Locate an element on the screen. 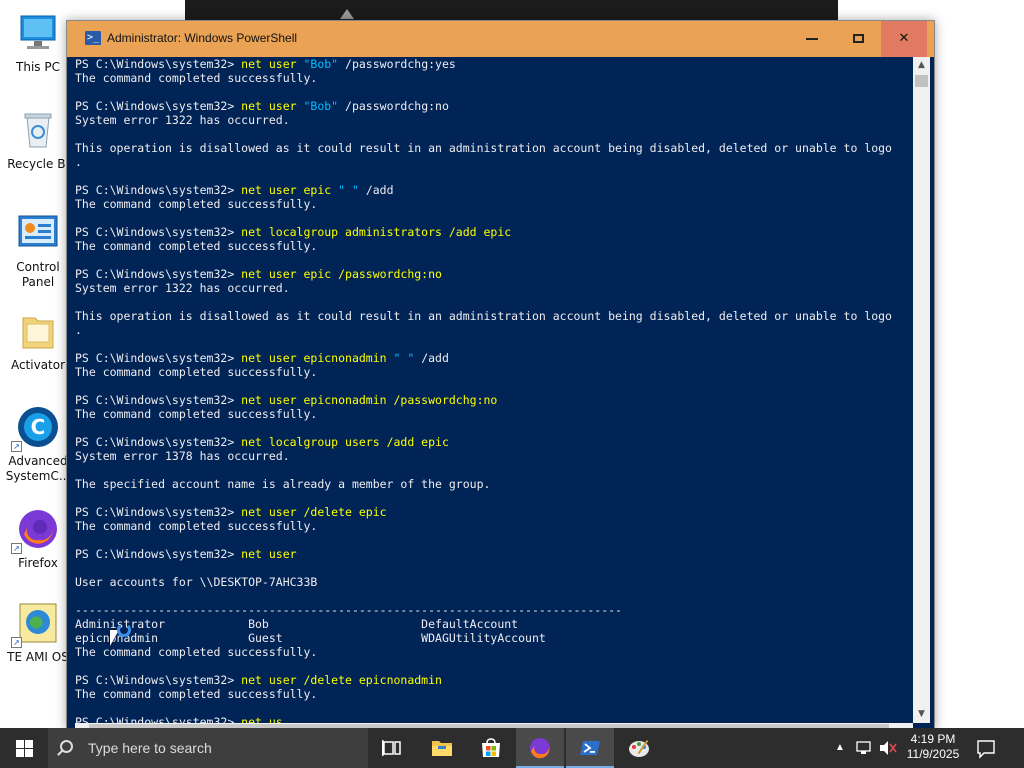 The width and height of the screenshot is (1024, 768). console-string-text: "Bob" is located at coordinates (321, 64).